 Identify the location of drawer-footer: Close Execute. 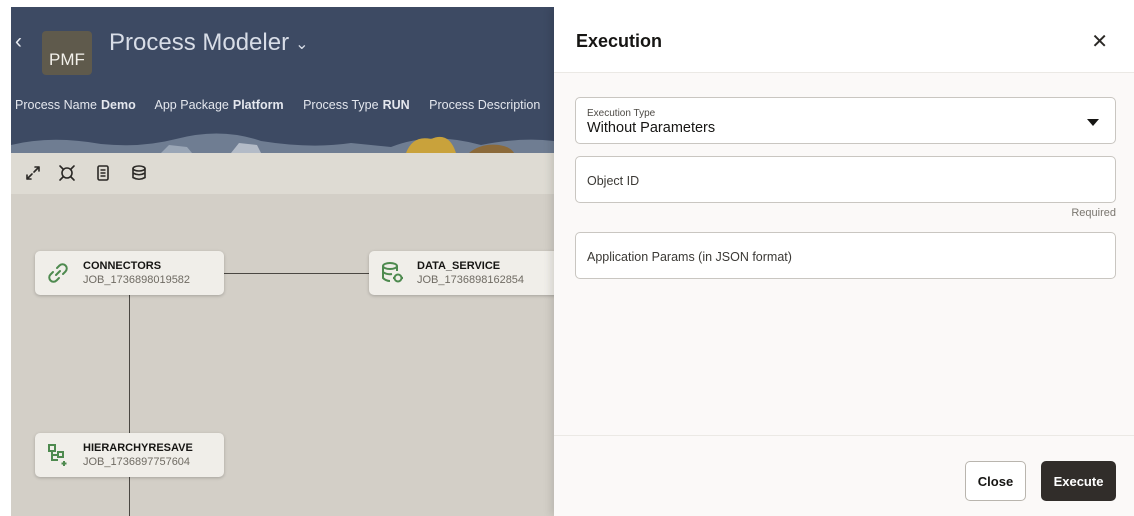
(844, 475).